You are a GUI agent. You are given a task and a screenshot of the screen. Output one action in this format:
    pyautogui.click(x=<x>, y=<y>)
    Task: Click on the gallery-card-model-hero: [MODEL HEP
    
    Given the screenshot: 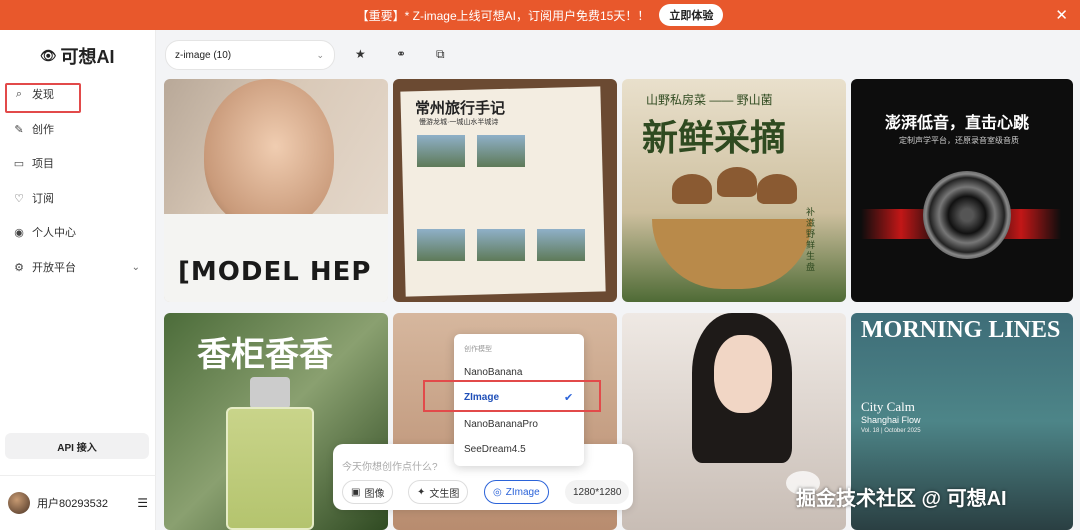 What is the action you would take?
    pyautogui.click(x=276, y=190)
    